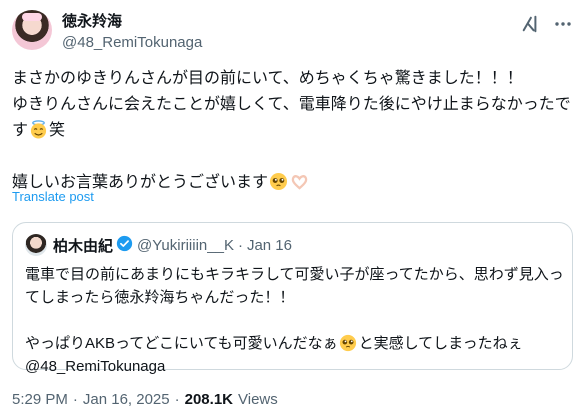 The height and width of the screenshot is (420, 587). What do you see at coordinates (132, 42) in the screenshot?
I see `author-handle: @48_RemiTokunaga` at bounding box center [132, 42].